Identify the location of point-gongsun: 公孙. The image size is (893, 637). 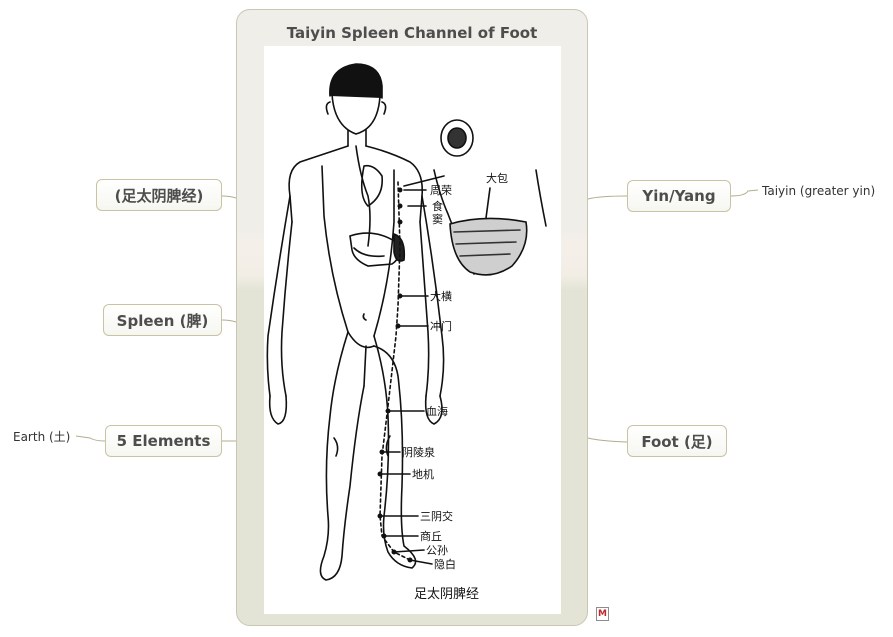
(437, 550).